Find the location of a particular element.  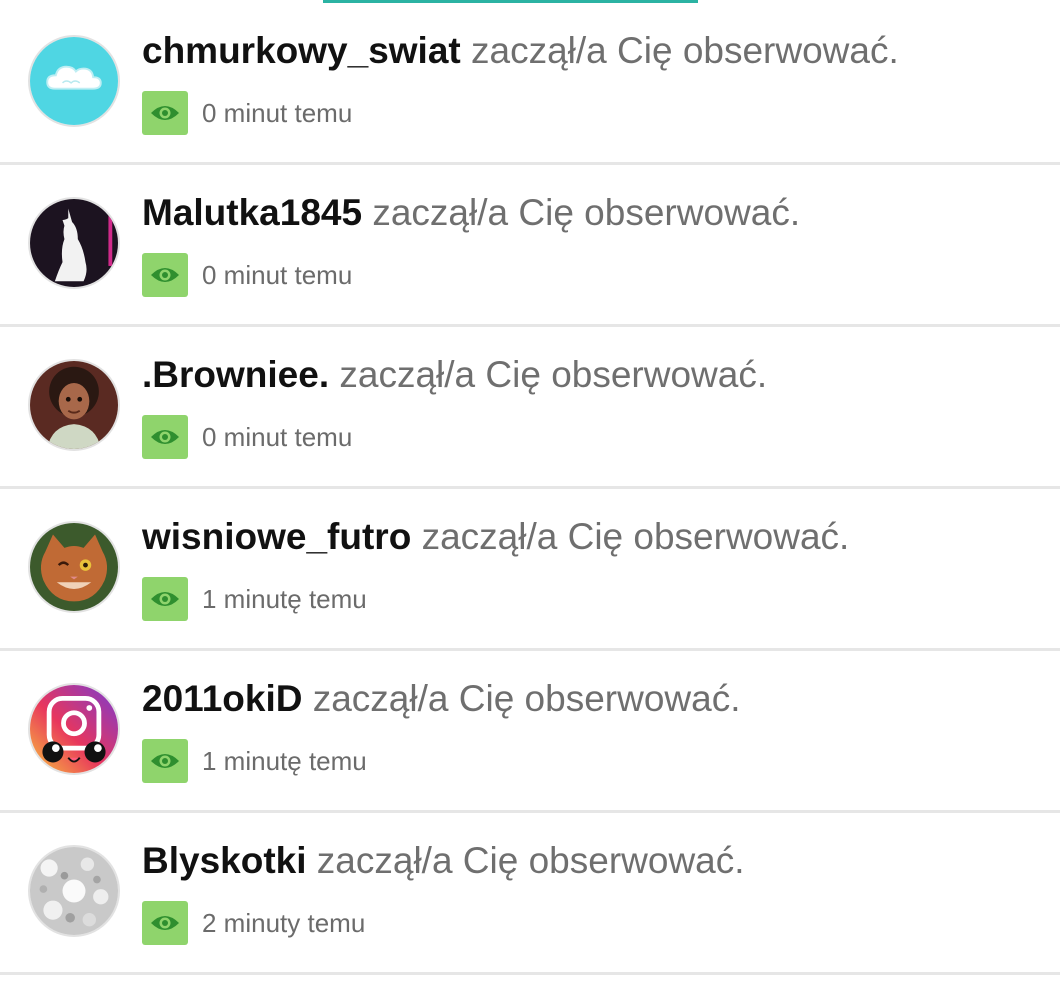

username-link: Blyskotki is located at coordinates (224, 860).